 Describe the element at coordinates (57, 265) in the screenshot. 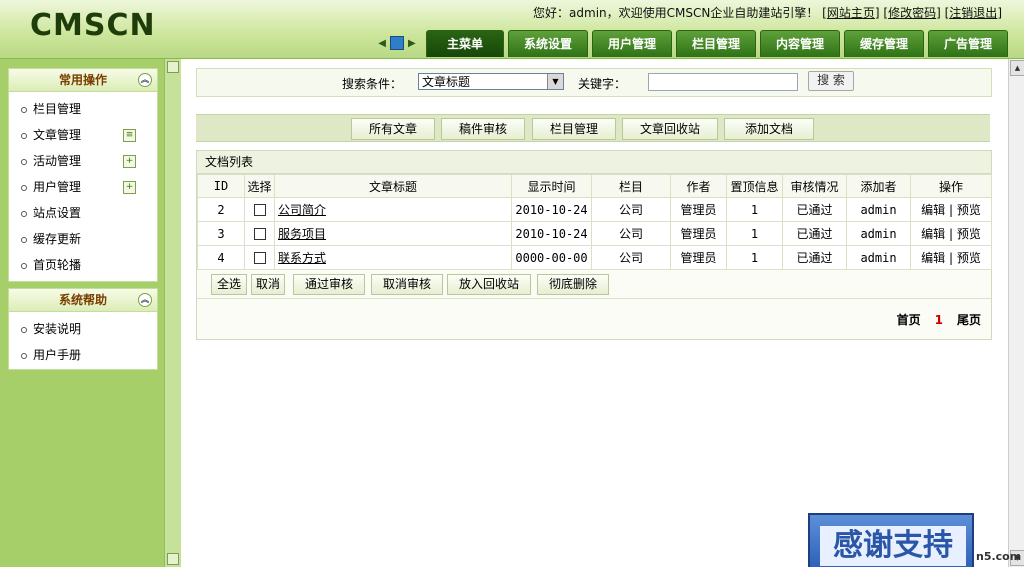

I see `sidebar-item-label: 首页轮播` at that location.